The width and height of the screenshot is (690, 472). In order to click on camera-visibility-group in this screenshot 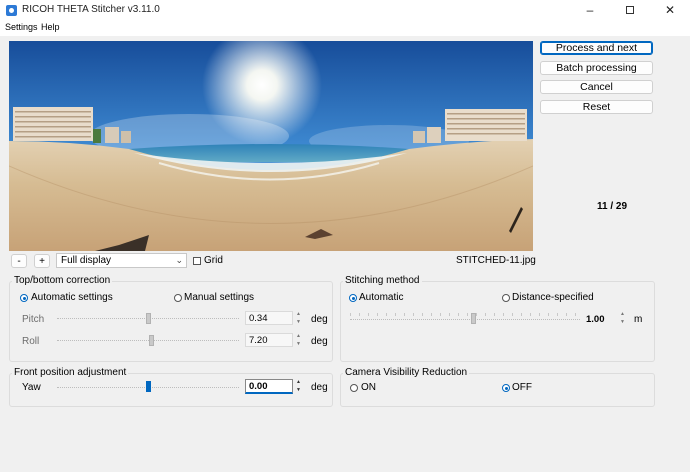, I will do `click(497, 390)`.